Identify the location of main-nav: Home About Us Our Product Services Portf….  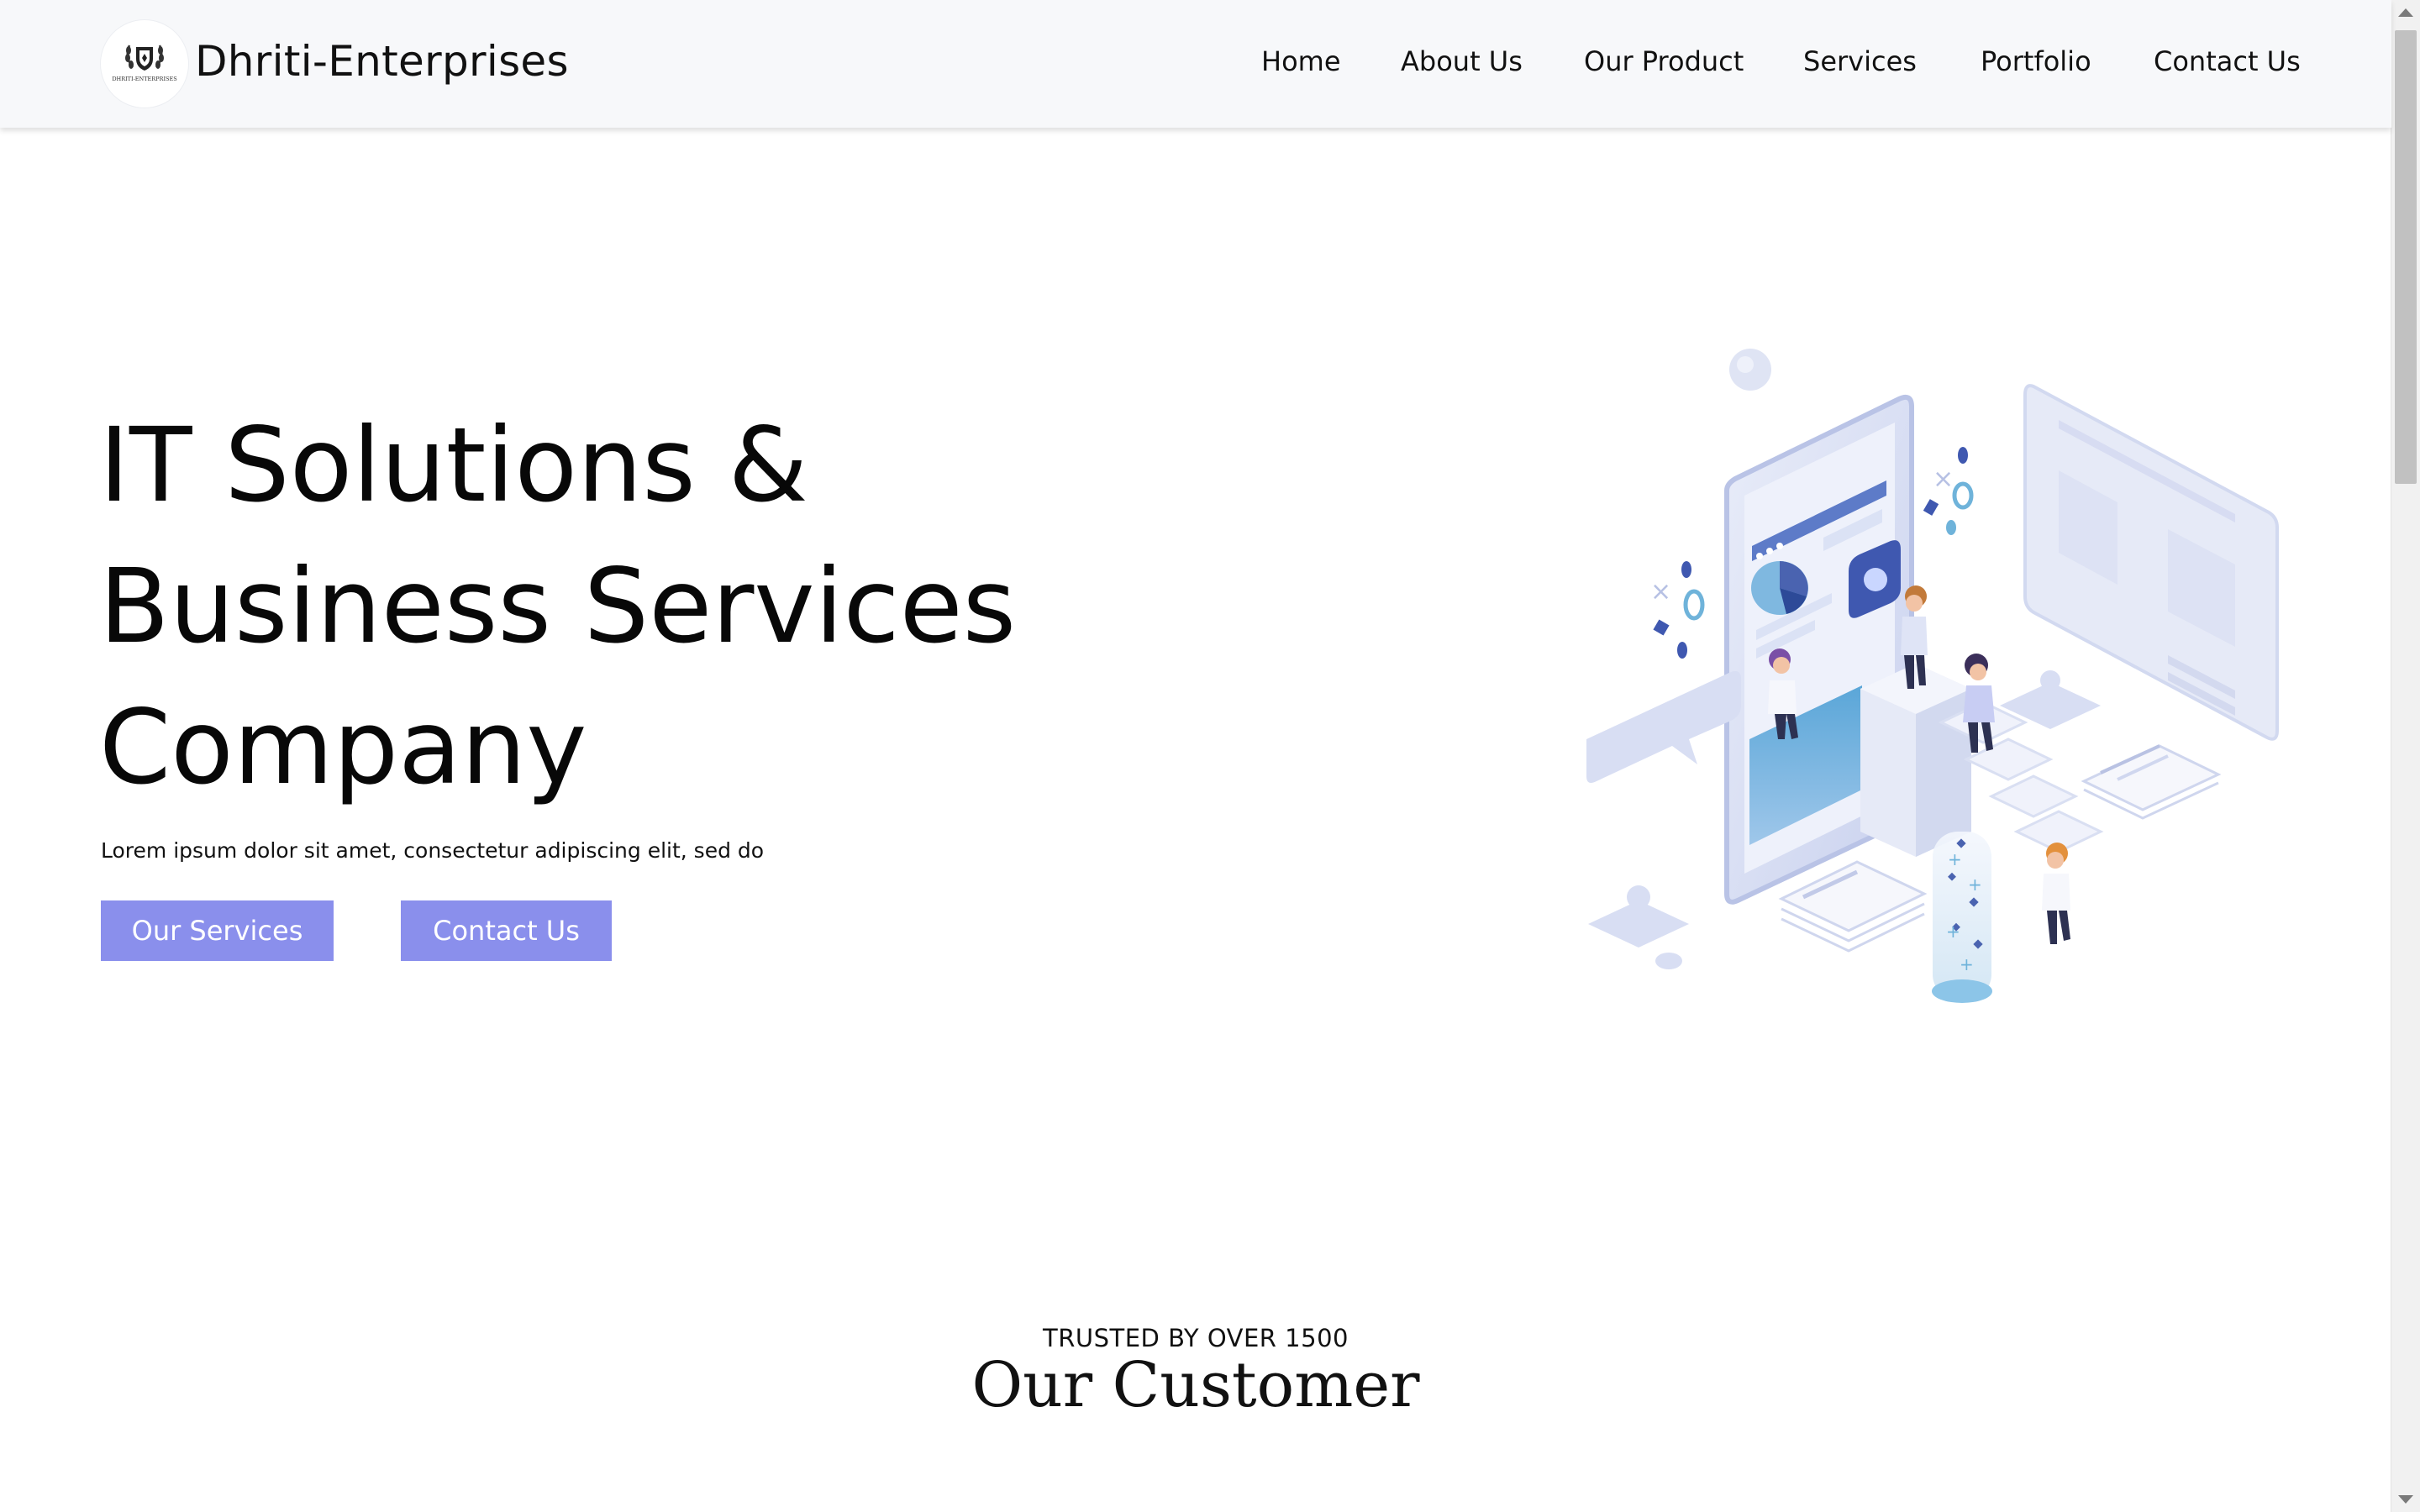
(1195, 66).